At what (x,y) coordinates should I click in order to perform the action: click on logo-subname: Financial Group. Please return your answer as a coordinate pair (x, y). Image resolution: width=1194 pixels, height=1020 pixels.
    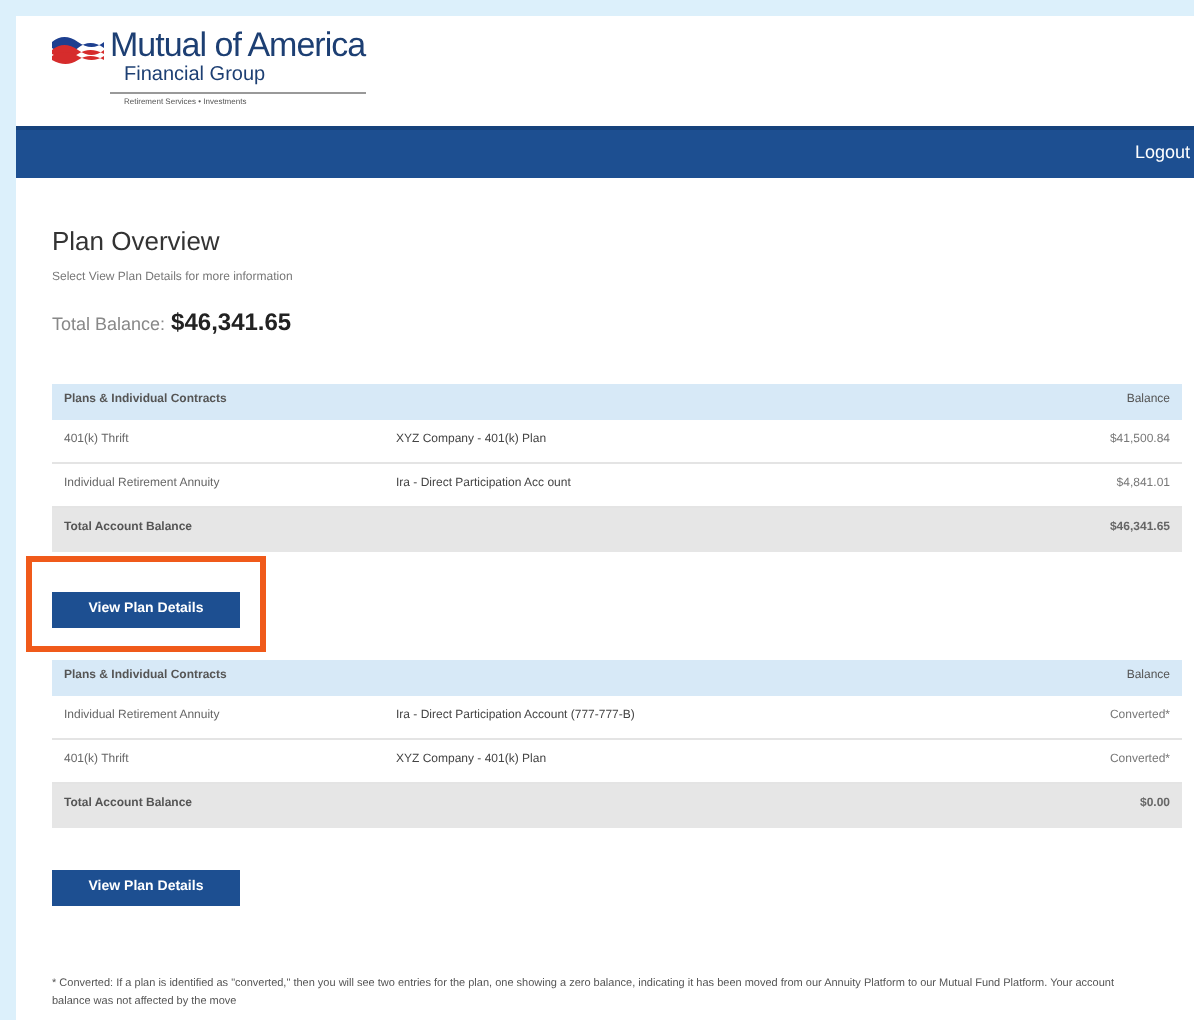
    Looking at the image, I should click on (195, 75).